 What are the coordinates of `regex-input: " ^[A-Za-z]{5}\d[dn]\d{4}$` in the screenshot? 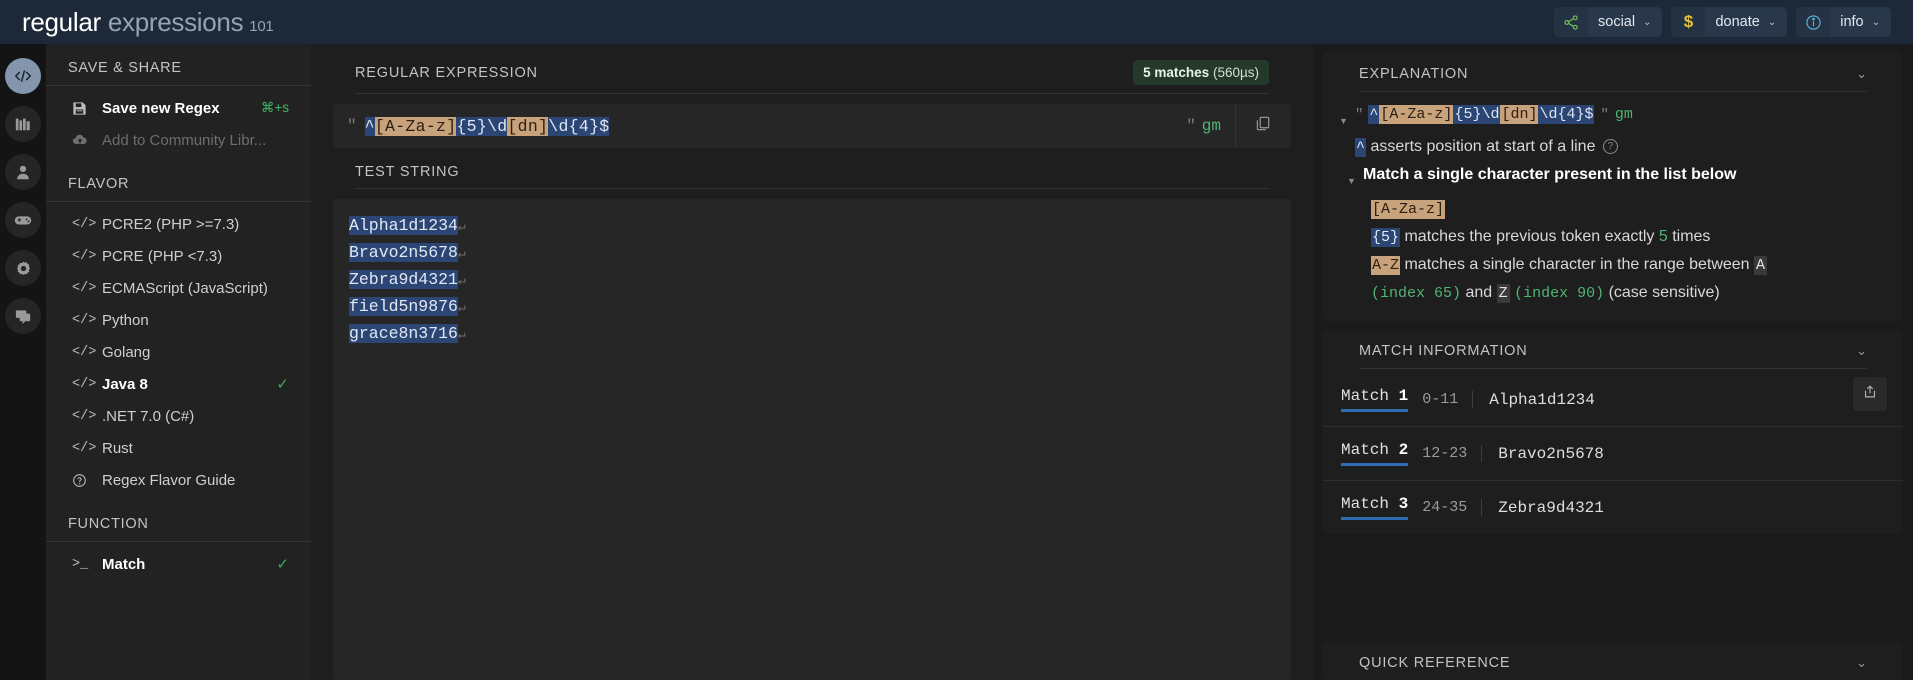 It's located at (755, 126).